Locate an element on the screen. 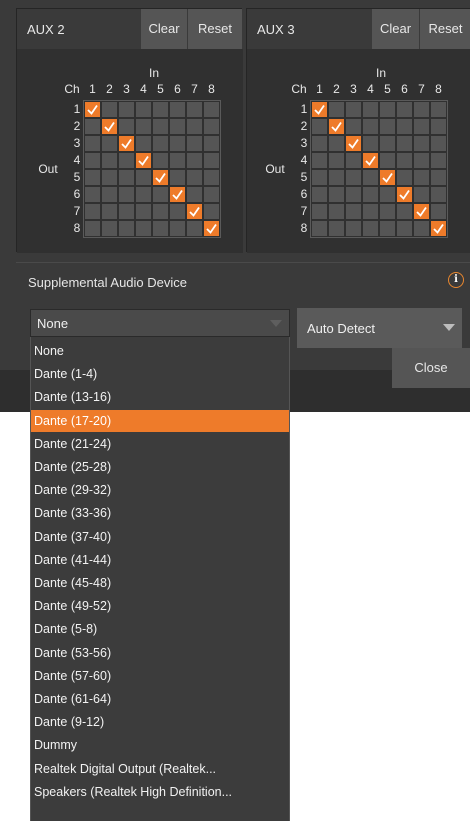  dropdown-item: Dante (57-60) is located at coordinates (160, 676).